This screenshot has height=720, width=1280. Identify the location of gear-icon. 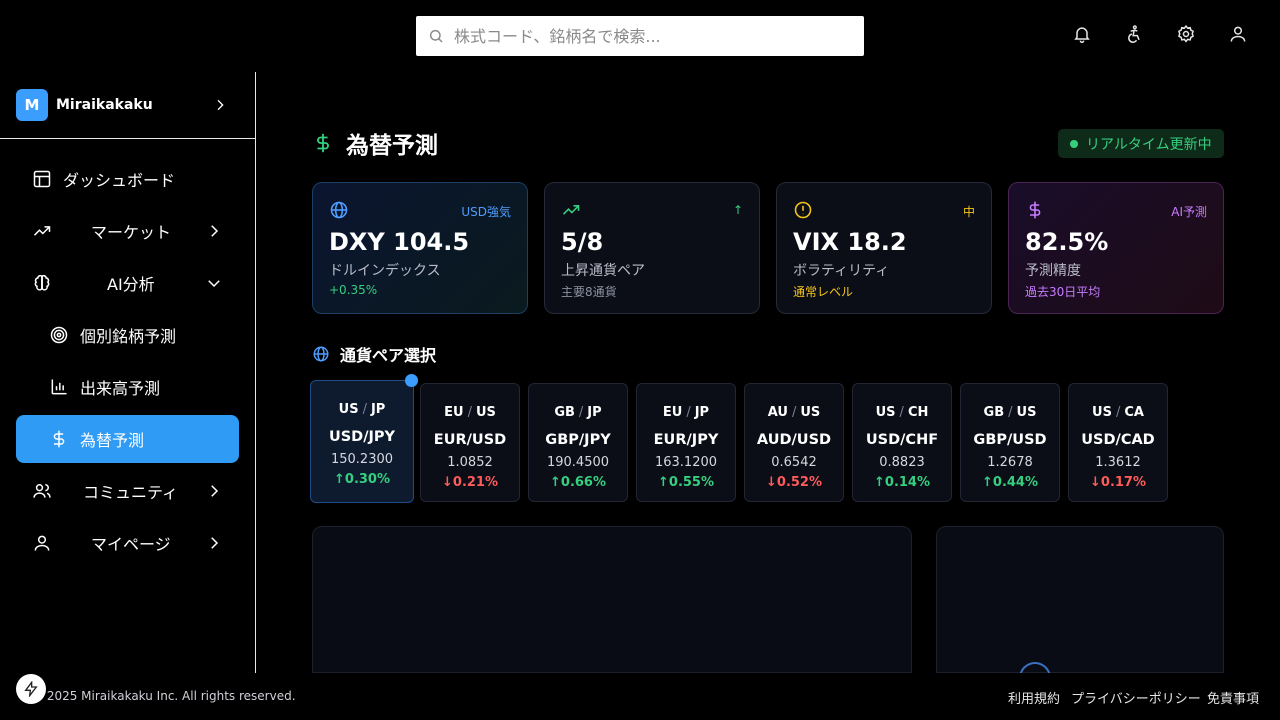
(1187, 35).